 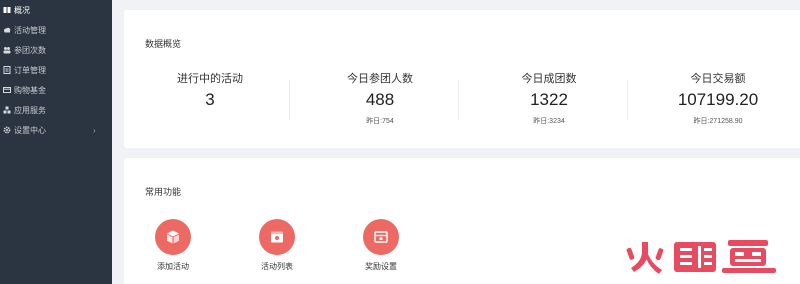 I want to click on sidebar-item-label: 应用服务, so click(x=30, y=110).